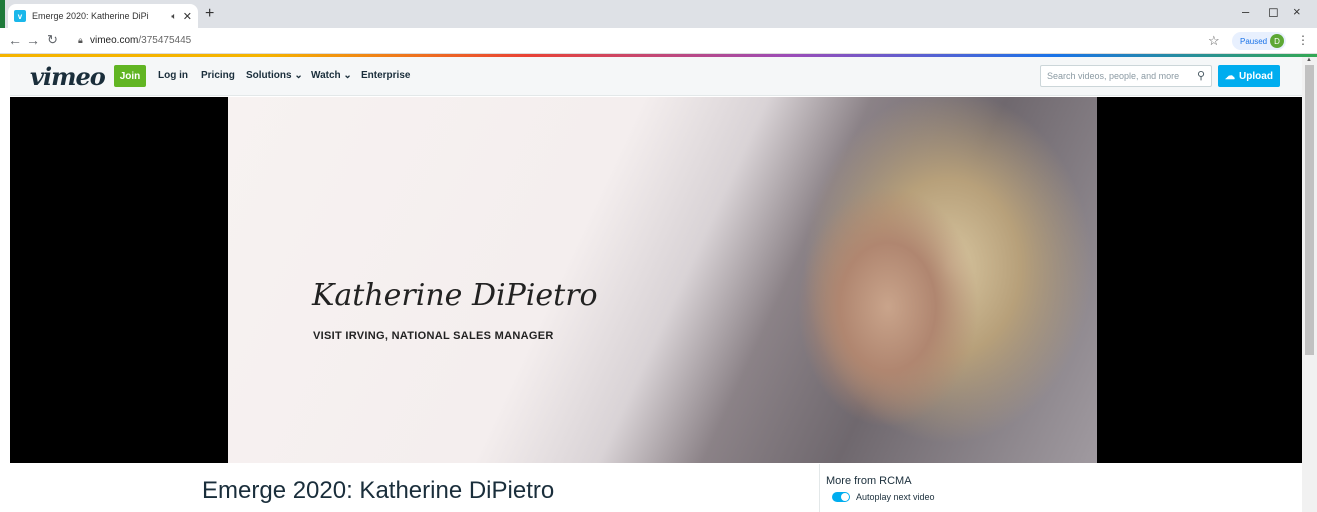  What do you see at coordinates (218, 75) in the screenshot?
I see `pricing-link: Pricing` at bounding box center [218, 75].